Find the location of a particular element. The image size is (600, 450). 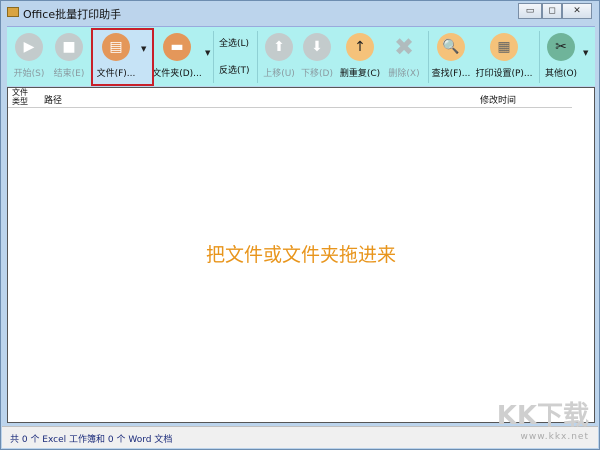

app-icon is located at coordinates (13, 12).